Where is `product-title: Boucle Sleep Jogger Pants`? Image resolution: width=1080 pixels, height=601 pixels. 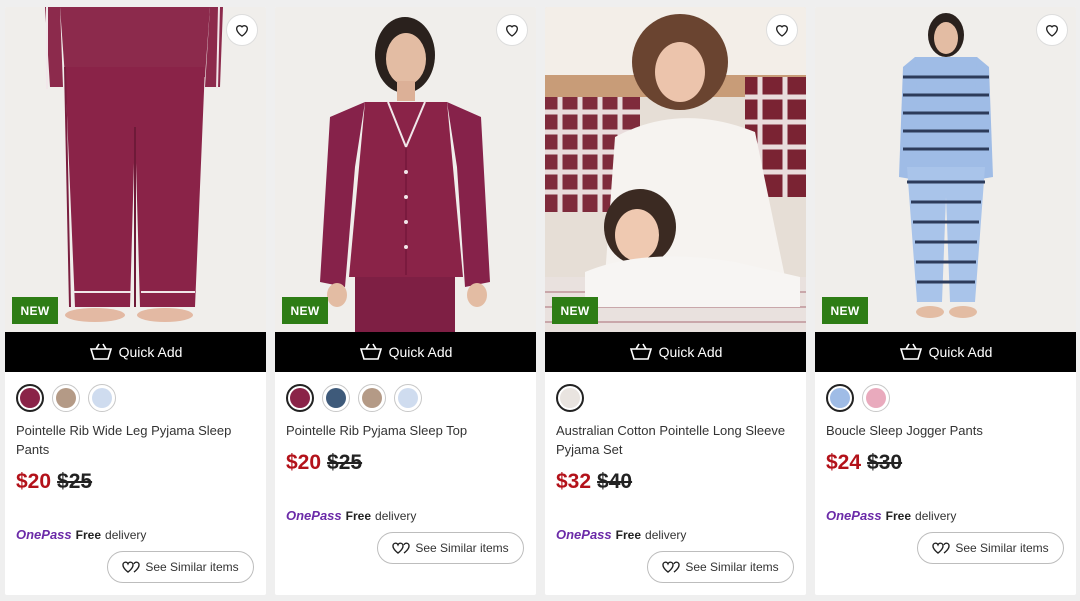 product-title: Boucle Sleep Jogger Pants is located at coordinates (946, 430).